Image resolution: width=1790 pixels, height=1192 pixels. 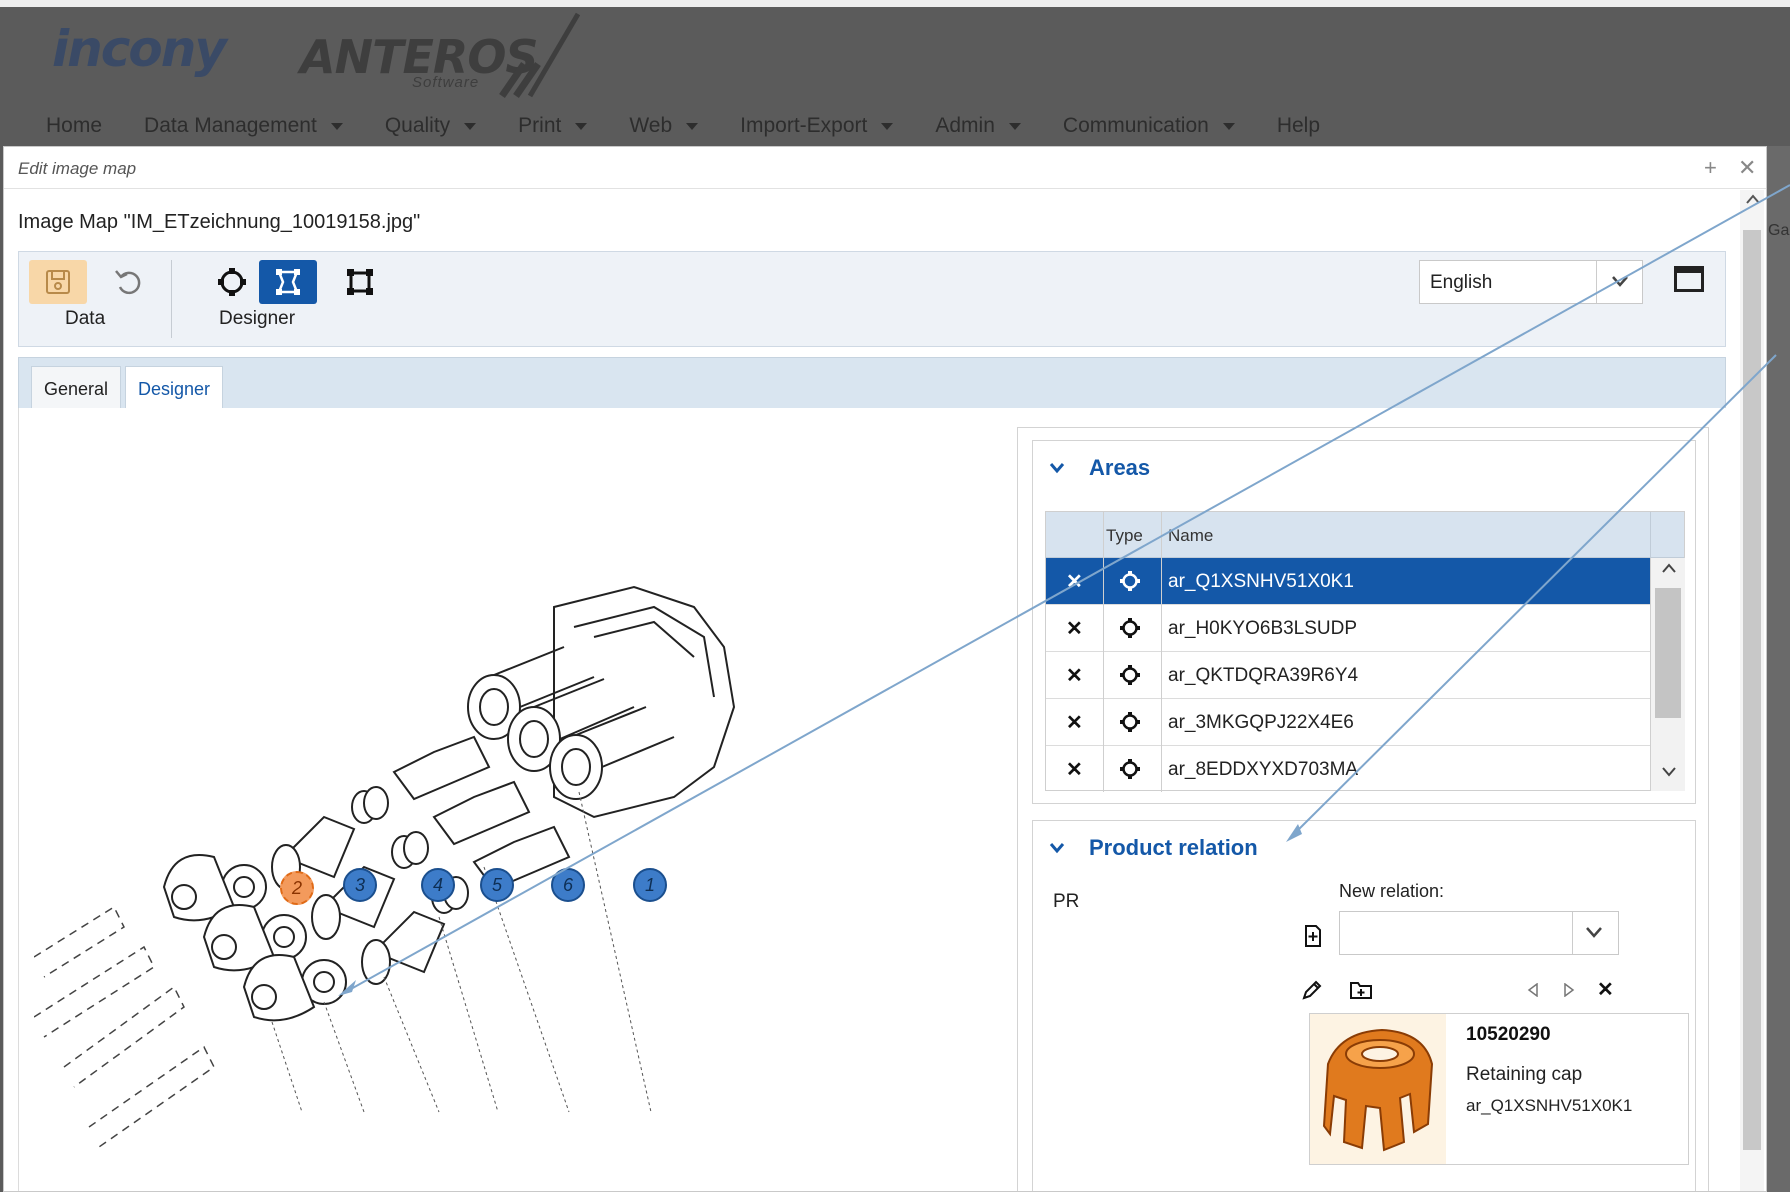 I want to click on table-header: Type Name, so click(x=1365, y=535).